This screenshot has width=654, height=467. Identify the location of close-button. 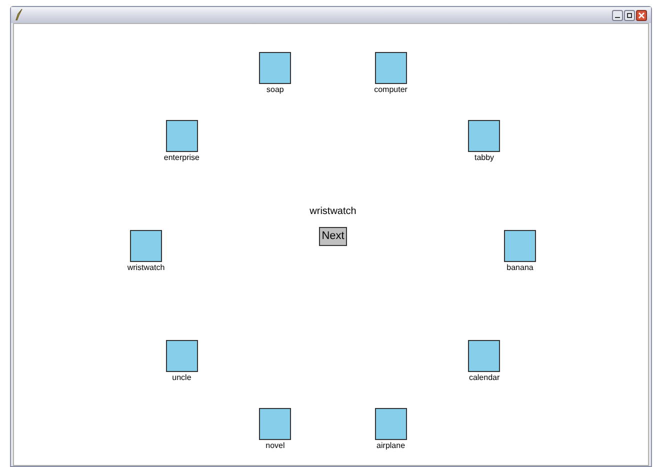
(641, 15).